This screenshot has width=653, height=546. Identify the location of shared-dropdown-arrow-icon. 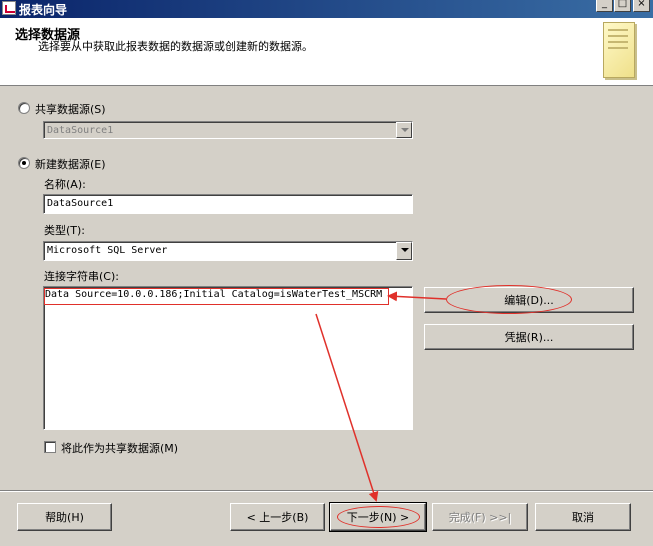
(404, 130).